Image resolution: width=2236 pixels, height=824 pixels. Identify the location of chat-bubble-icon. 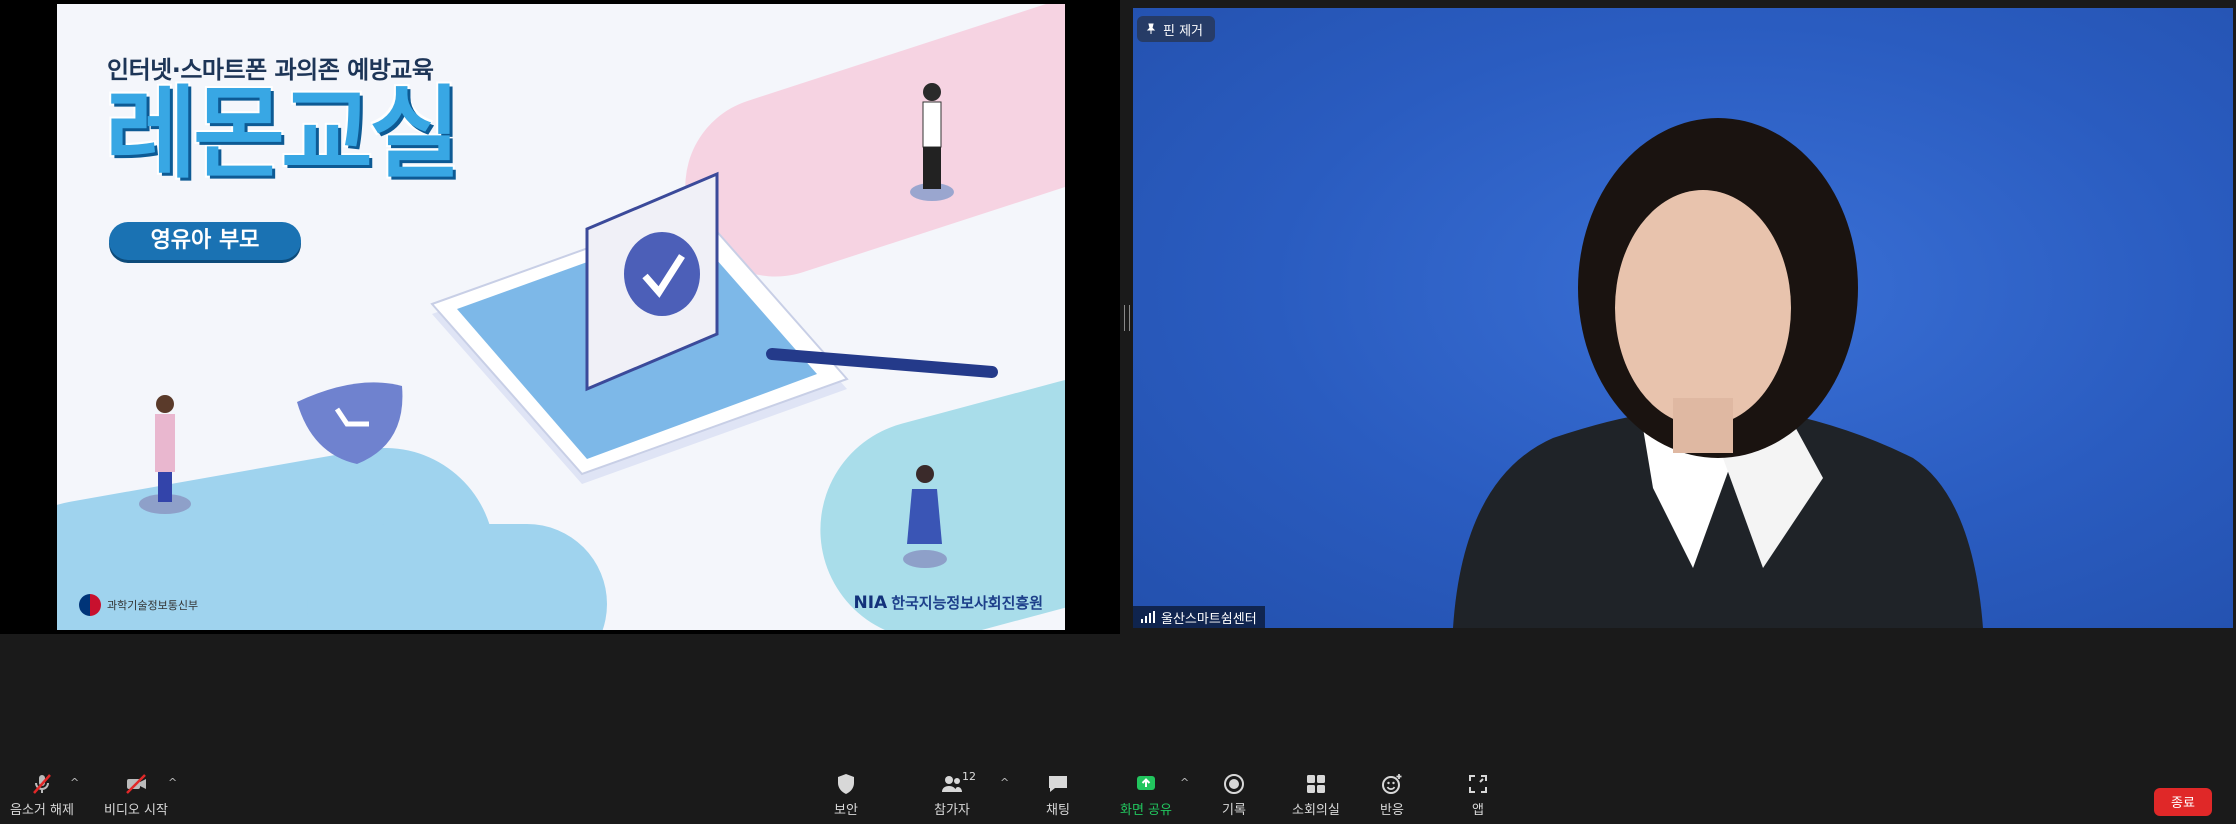
(1058, 784).